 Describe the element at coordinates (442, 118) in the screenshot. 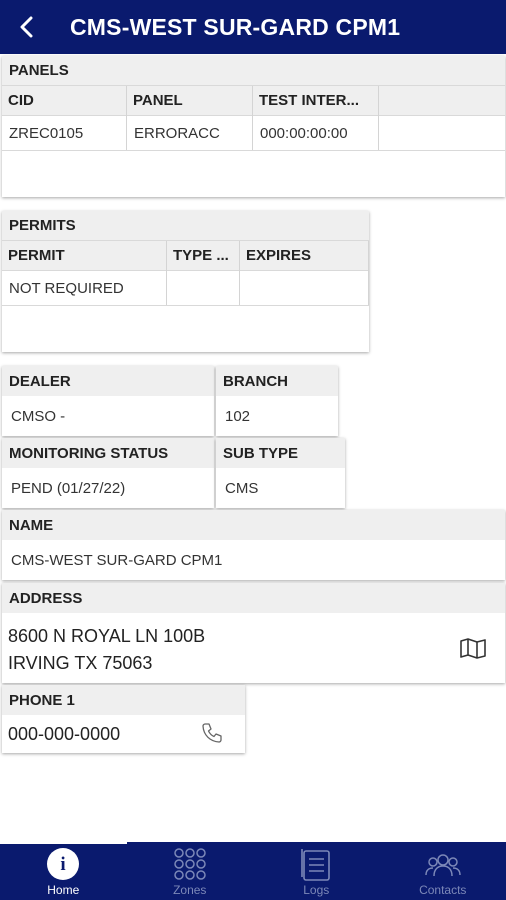

I see `panels-filler` at that location.